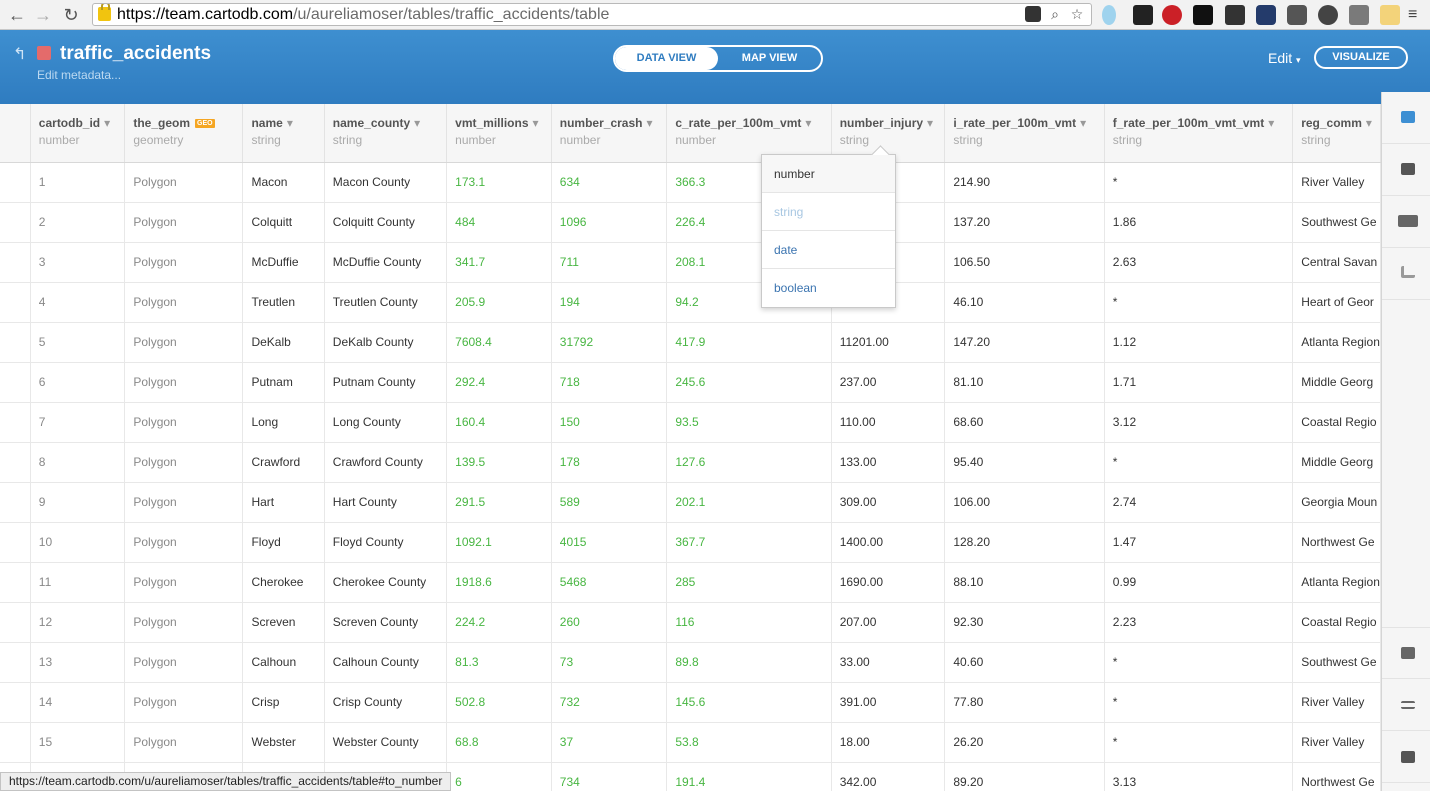 The image size is (1430, 791). I want to click on table-cell: Hart County, so click(386, 502).